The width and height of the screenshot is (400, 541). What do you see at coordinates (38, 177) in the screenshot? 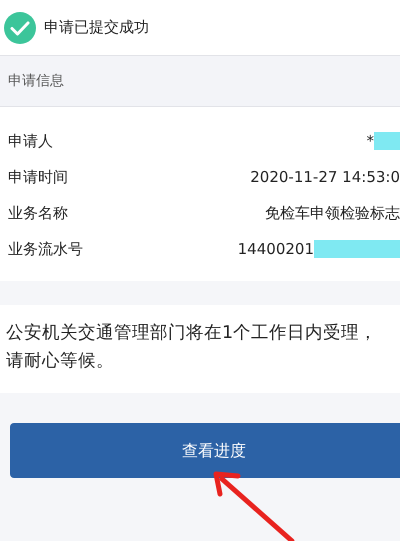
I see `row-label: 申请时间` at bounding box center [38, 177].